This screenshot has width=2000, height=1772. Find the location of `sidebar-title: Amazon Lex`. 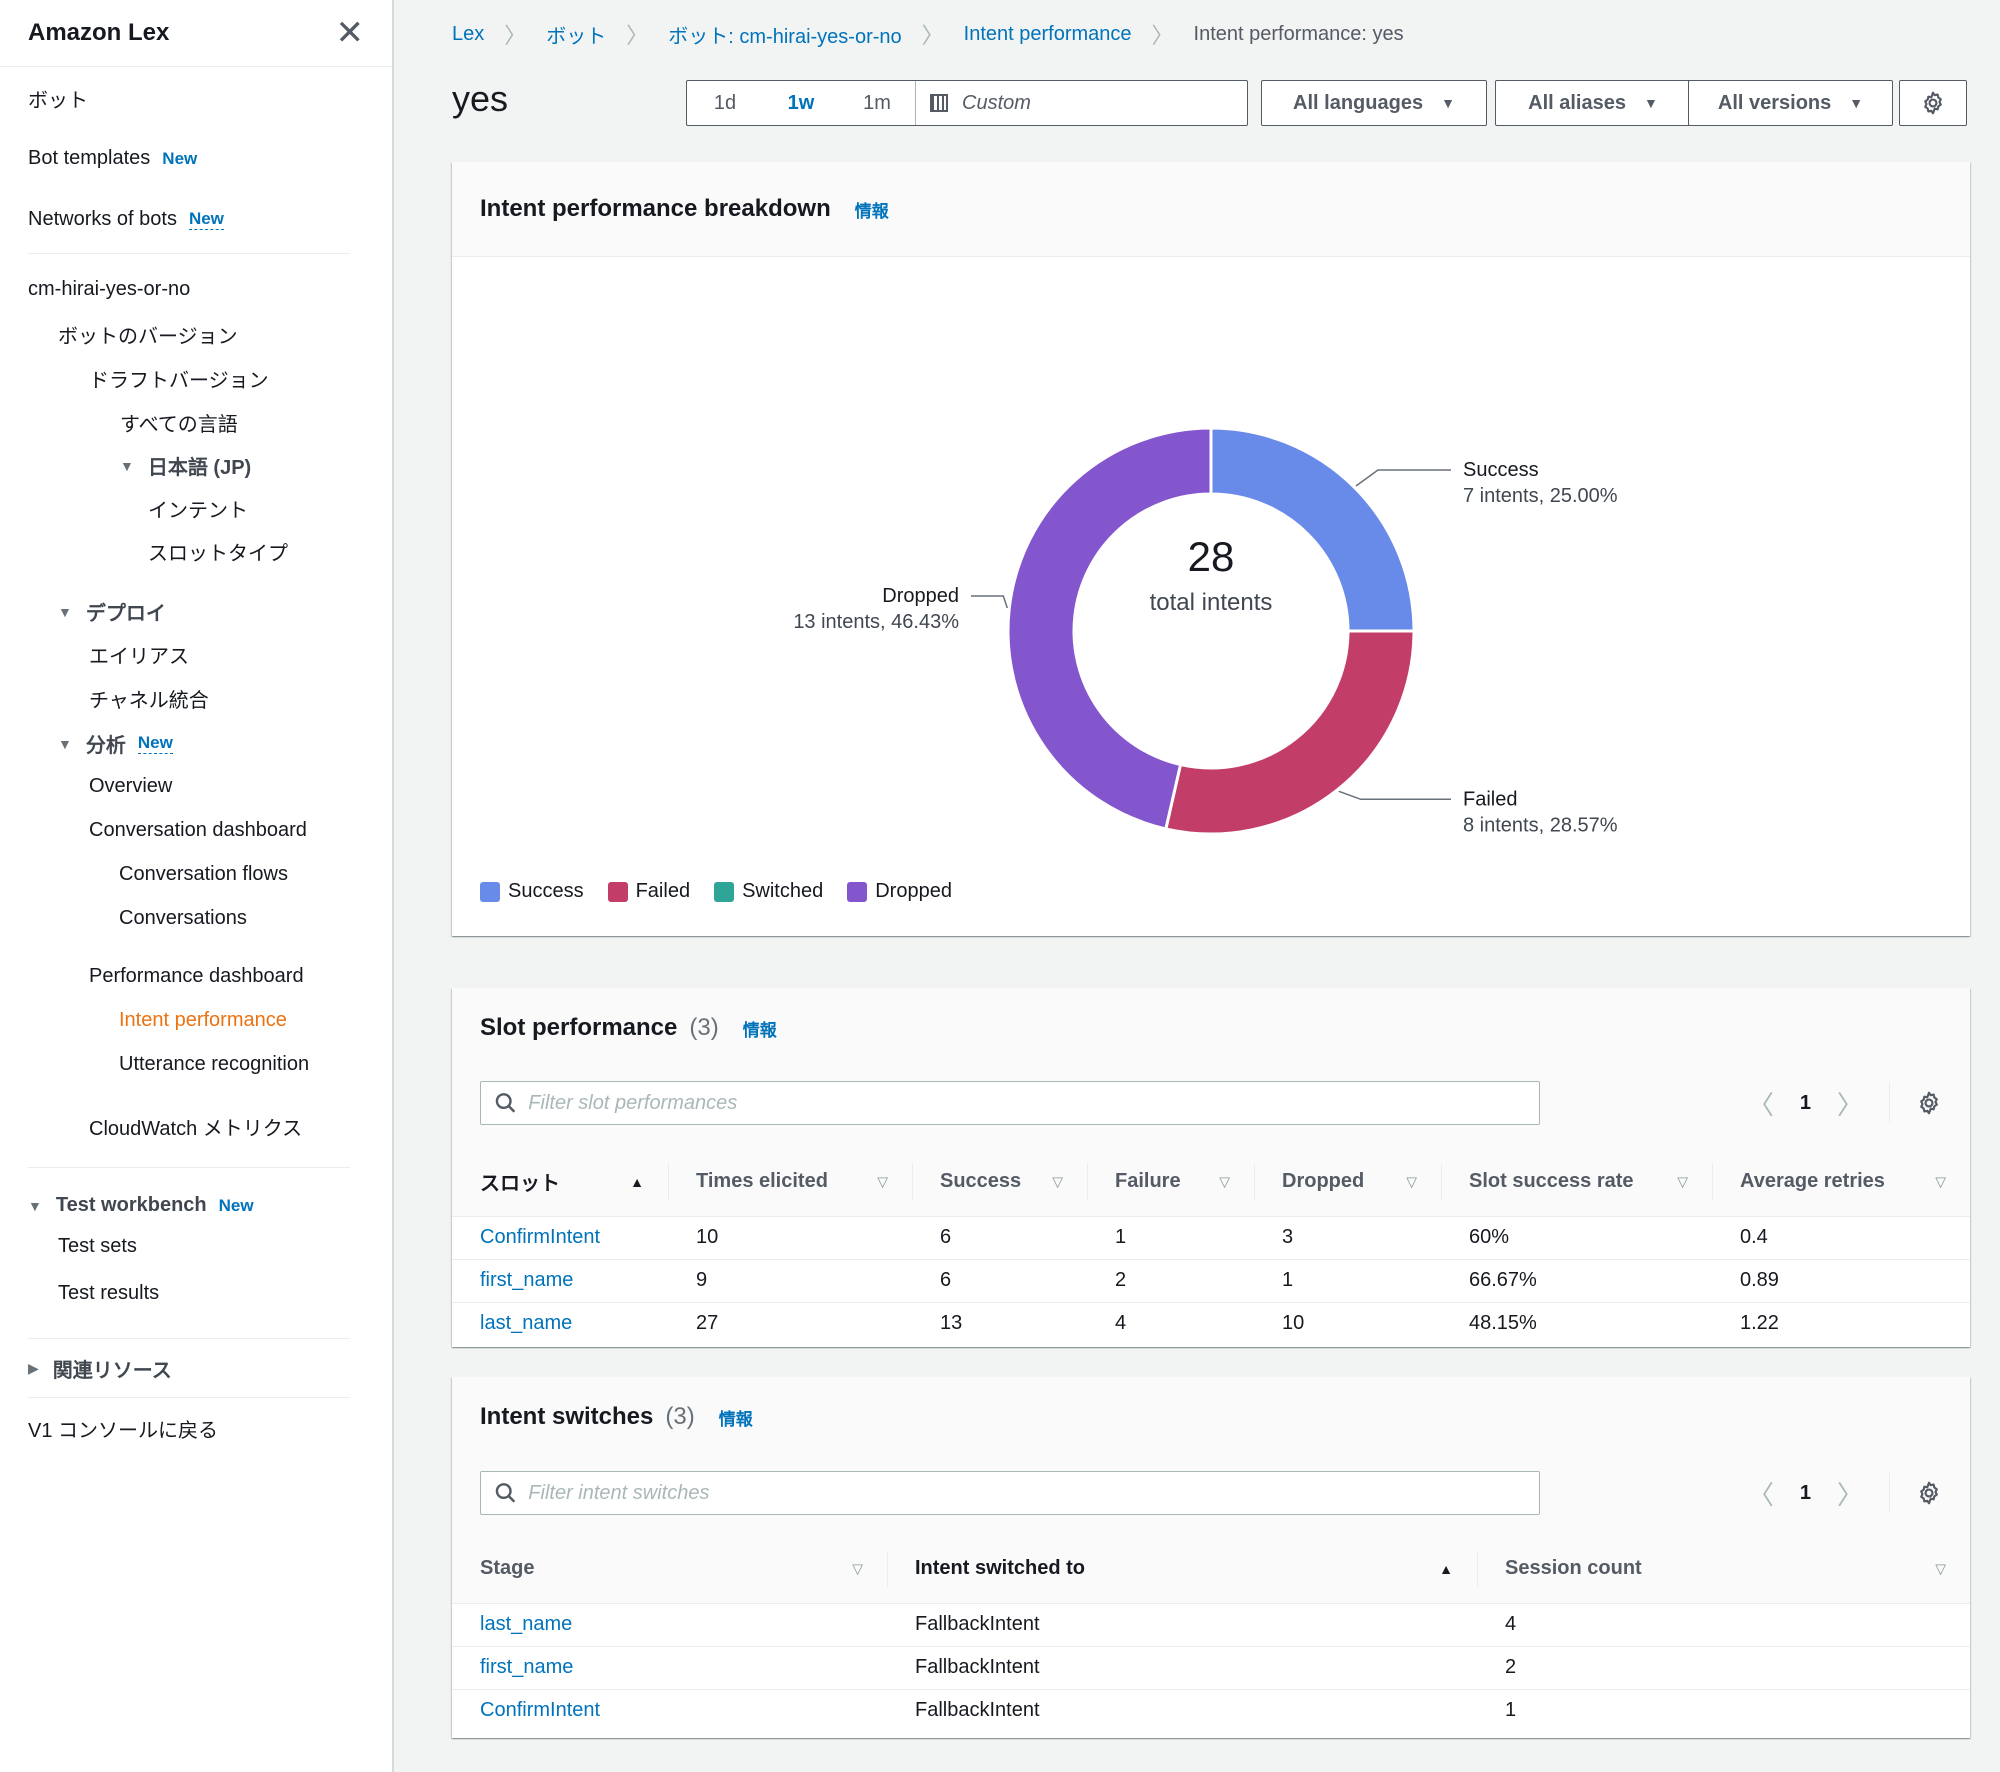

sidebar-title: Amazon Lex is located at coordinates (98, 33).